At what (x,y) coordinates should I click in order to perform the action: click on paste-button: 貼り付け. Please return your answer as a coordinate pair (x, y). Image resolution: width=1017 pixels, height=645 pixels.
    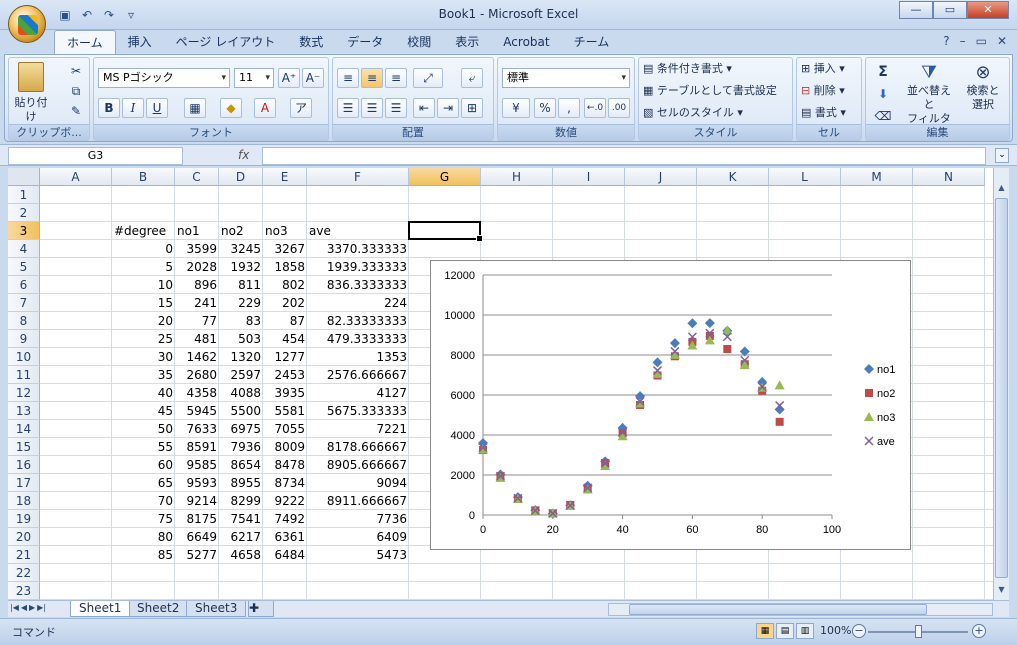
    Looking at the image, I should click on (31, 92).